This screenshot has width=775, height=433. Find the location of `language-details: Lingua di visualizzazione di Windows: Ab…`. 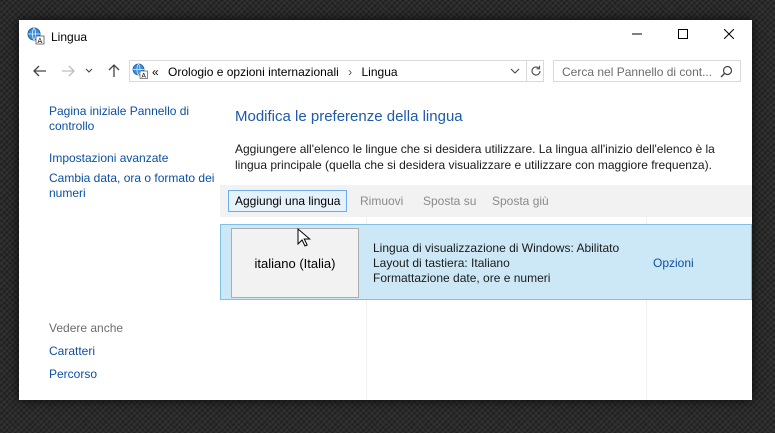

language-details: Lingua di visualizzazione di Windows: Ab… is located at coordinates (496, 263).